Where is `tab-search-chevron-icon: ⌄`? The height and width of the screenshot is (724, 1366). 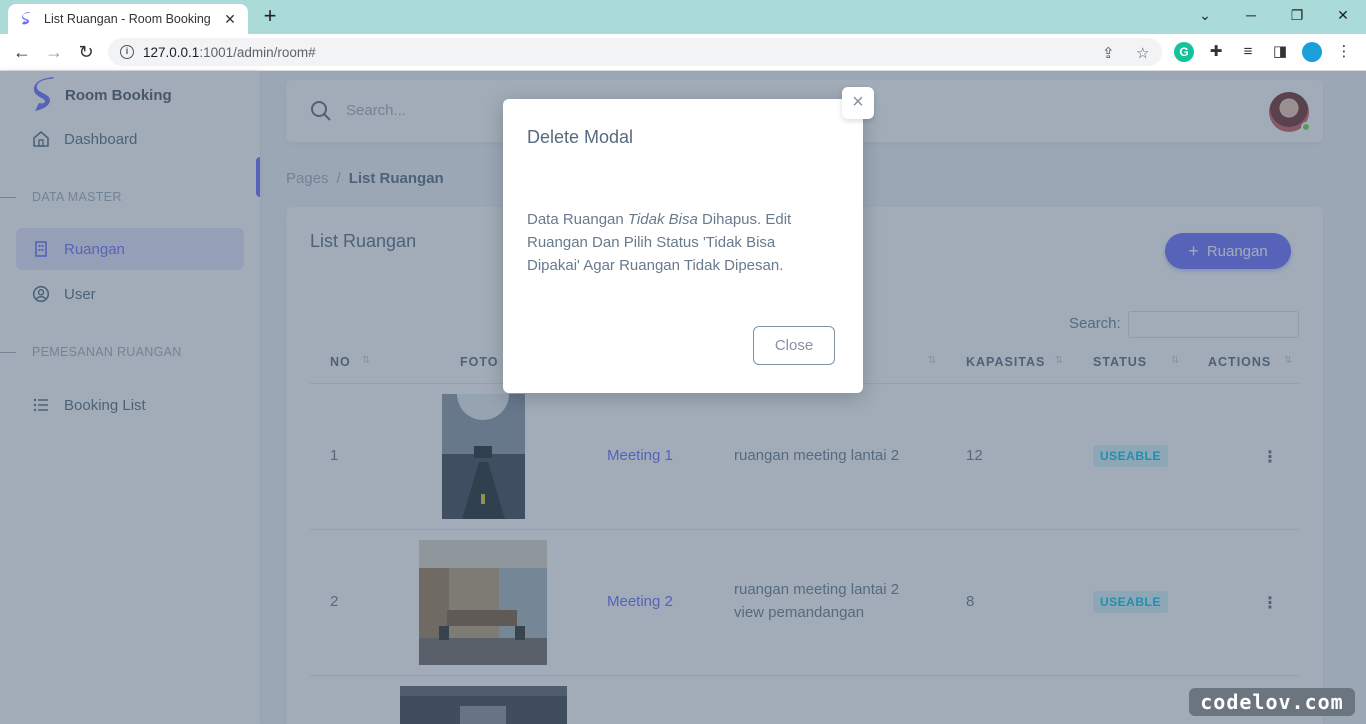 tab-search-chevron-icon: ⌄ is located at coordinates (1205, 15).